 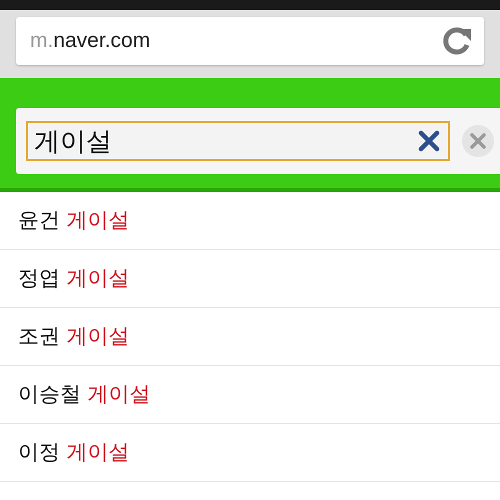 I want to click on suggestion-item: 정엽 게이설, so click(x=74, y=278).